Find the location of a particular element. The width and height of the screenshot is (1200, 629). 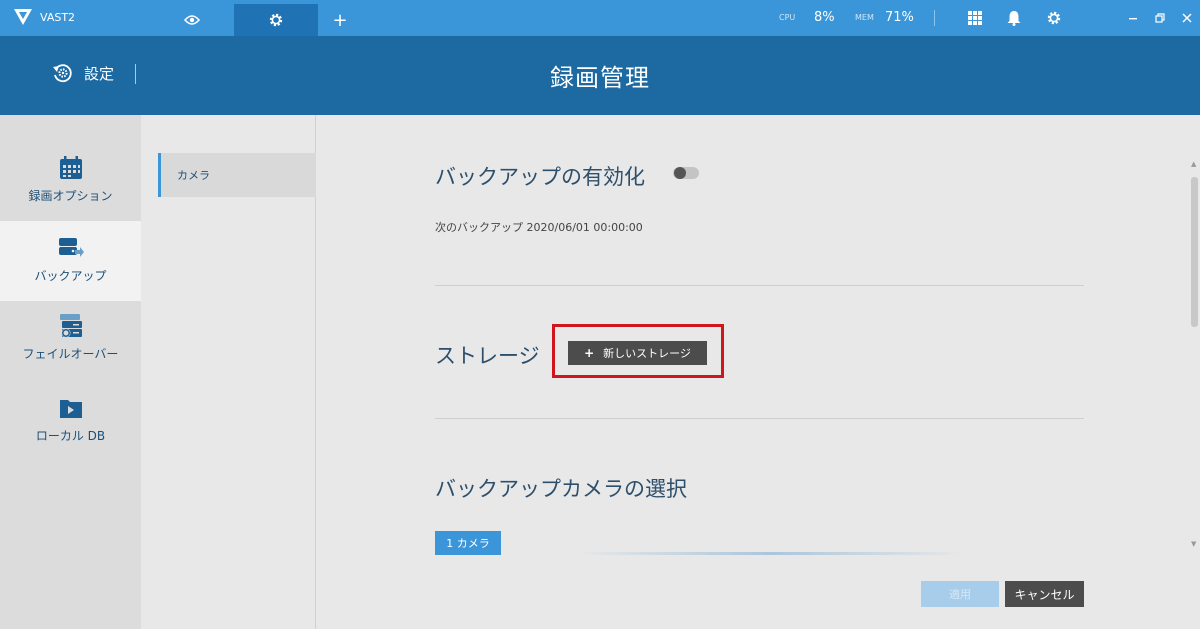

top-bar: VAST2 + CPU 8% MEM 71% is located at coordinates (600, 18).